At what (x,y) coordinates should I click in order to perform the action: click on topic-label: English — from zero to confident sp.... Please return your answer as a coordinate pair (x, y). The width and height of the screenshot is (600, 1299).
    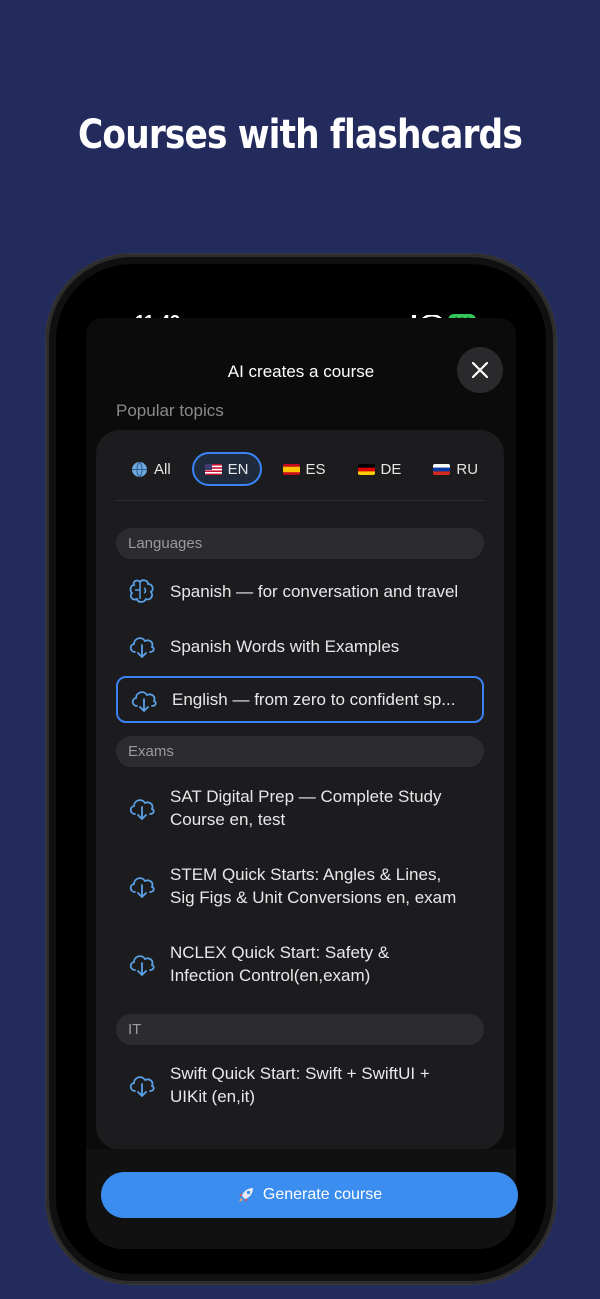
    Looking at the image, I should click on (314, 699).